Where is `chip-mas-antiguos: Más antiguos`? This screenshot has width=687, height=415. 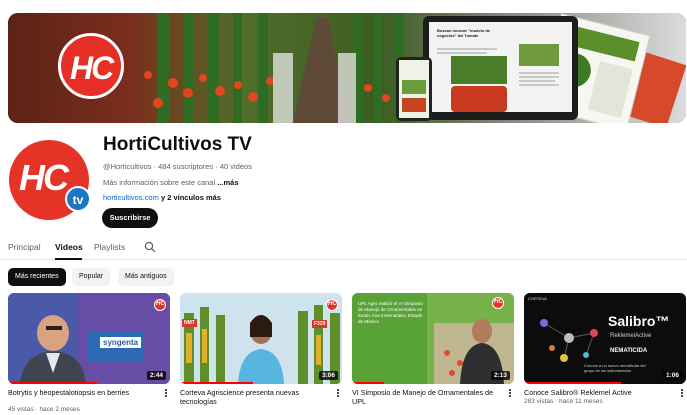
chip-mas-antiguos: Más antiguos is located at coordinates (146, 277).